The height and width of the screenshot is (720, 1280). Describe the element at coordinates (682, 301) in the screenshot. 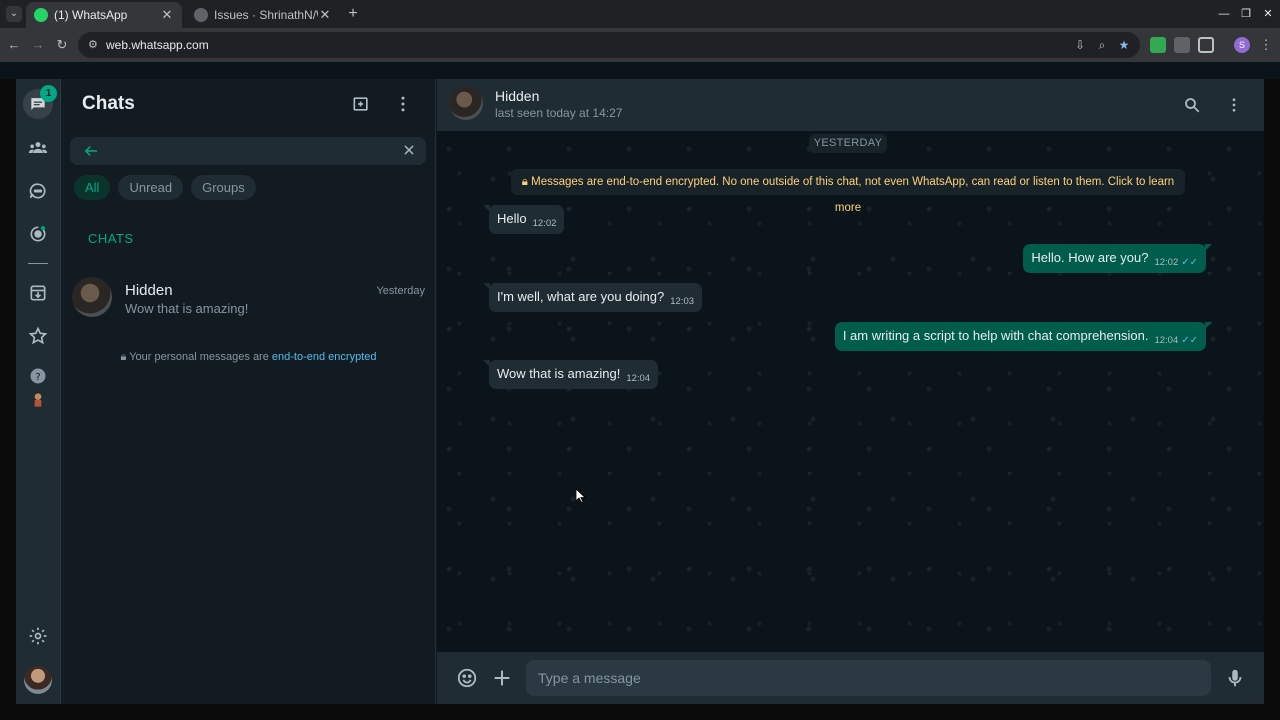

I see `message-time: 12:03` at that location.